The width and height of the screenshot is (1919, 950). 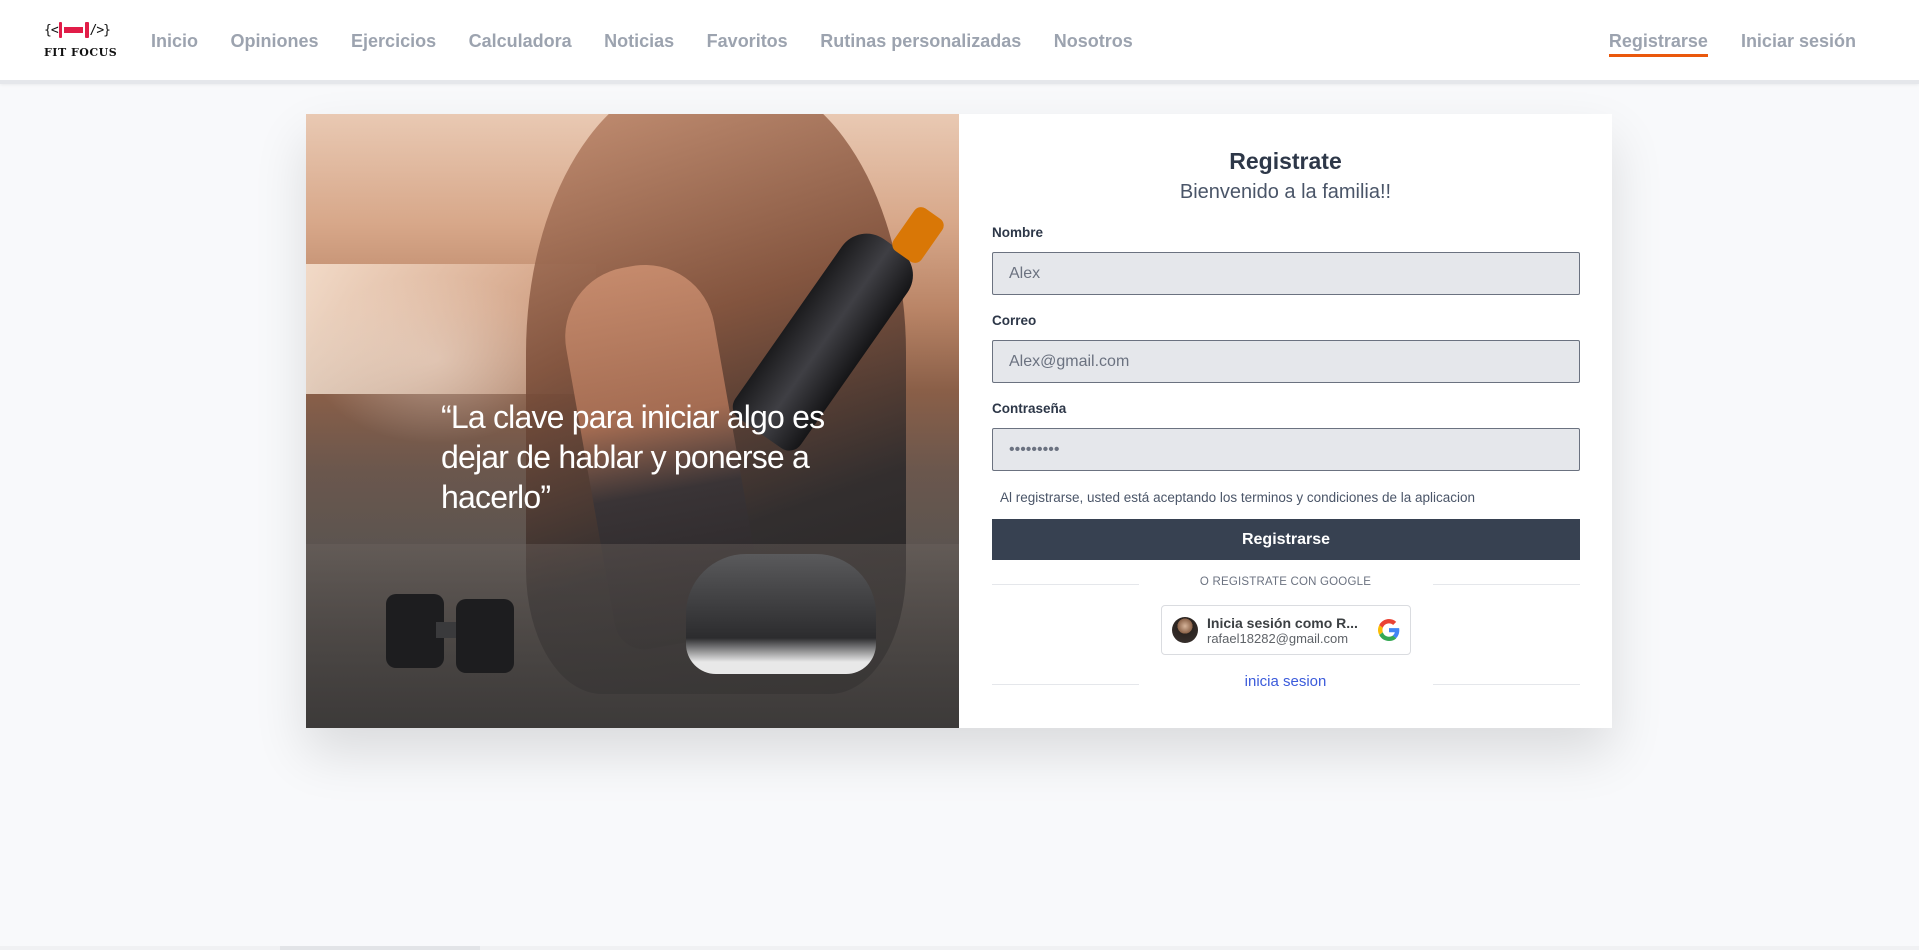 What do you see at coordinates (81, 52) in the screenshot?
I see `logo-text: FIT FOCUS` at bounding box center [81, 52].